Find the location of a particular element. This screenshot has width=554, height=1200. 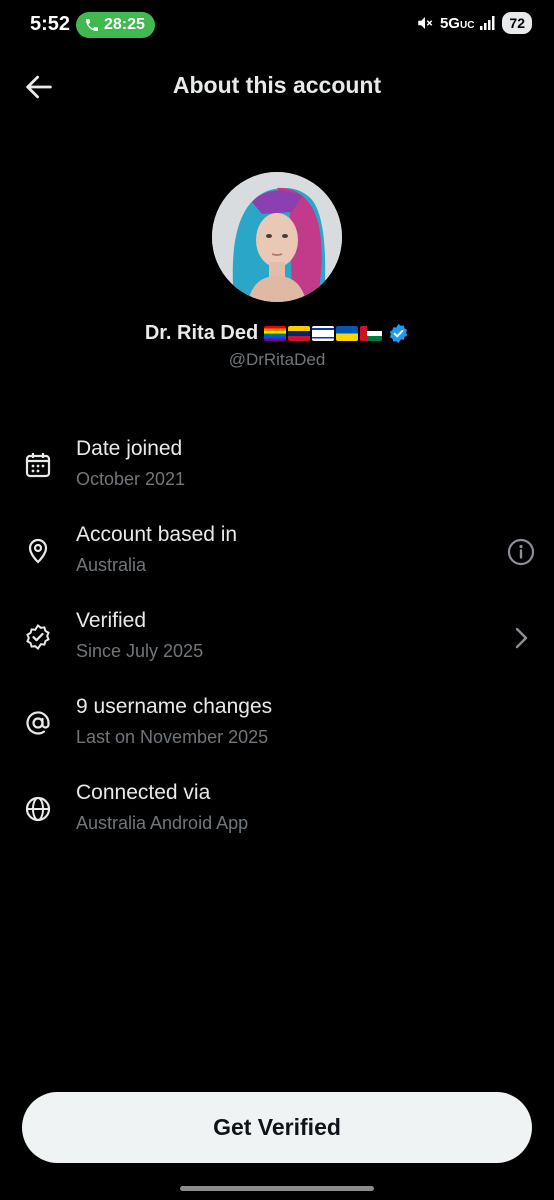

info-value: Australia Android App is located at coordinates (162, 823).